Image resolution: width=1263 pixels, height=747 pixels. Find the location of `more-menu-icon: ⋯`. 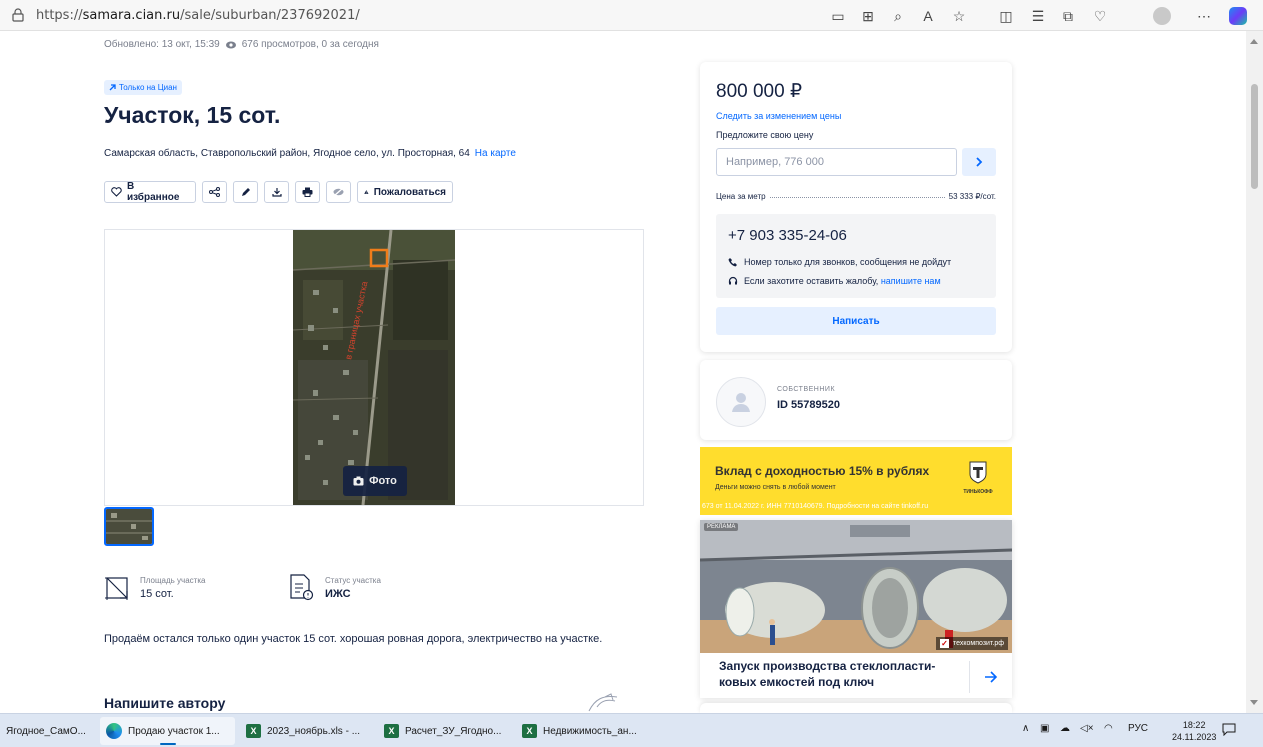

more-menu-icon: ⋯ is located at coordinates (1204, 16).